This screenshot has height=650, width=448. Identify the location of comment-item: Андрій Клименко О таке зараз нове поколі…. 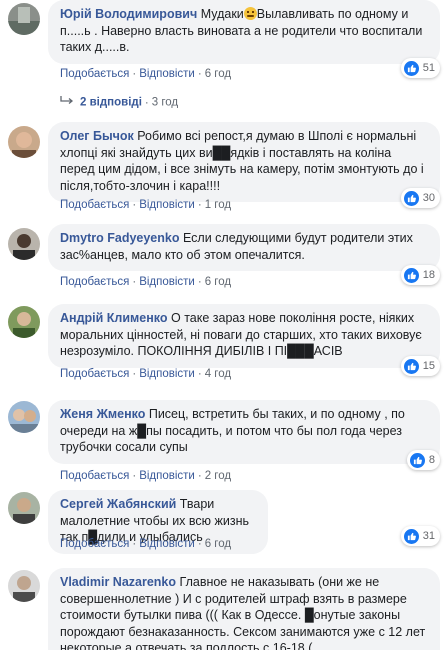
(224, 347).